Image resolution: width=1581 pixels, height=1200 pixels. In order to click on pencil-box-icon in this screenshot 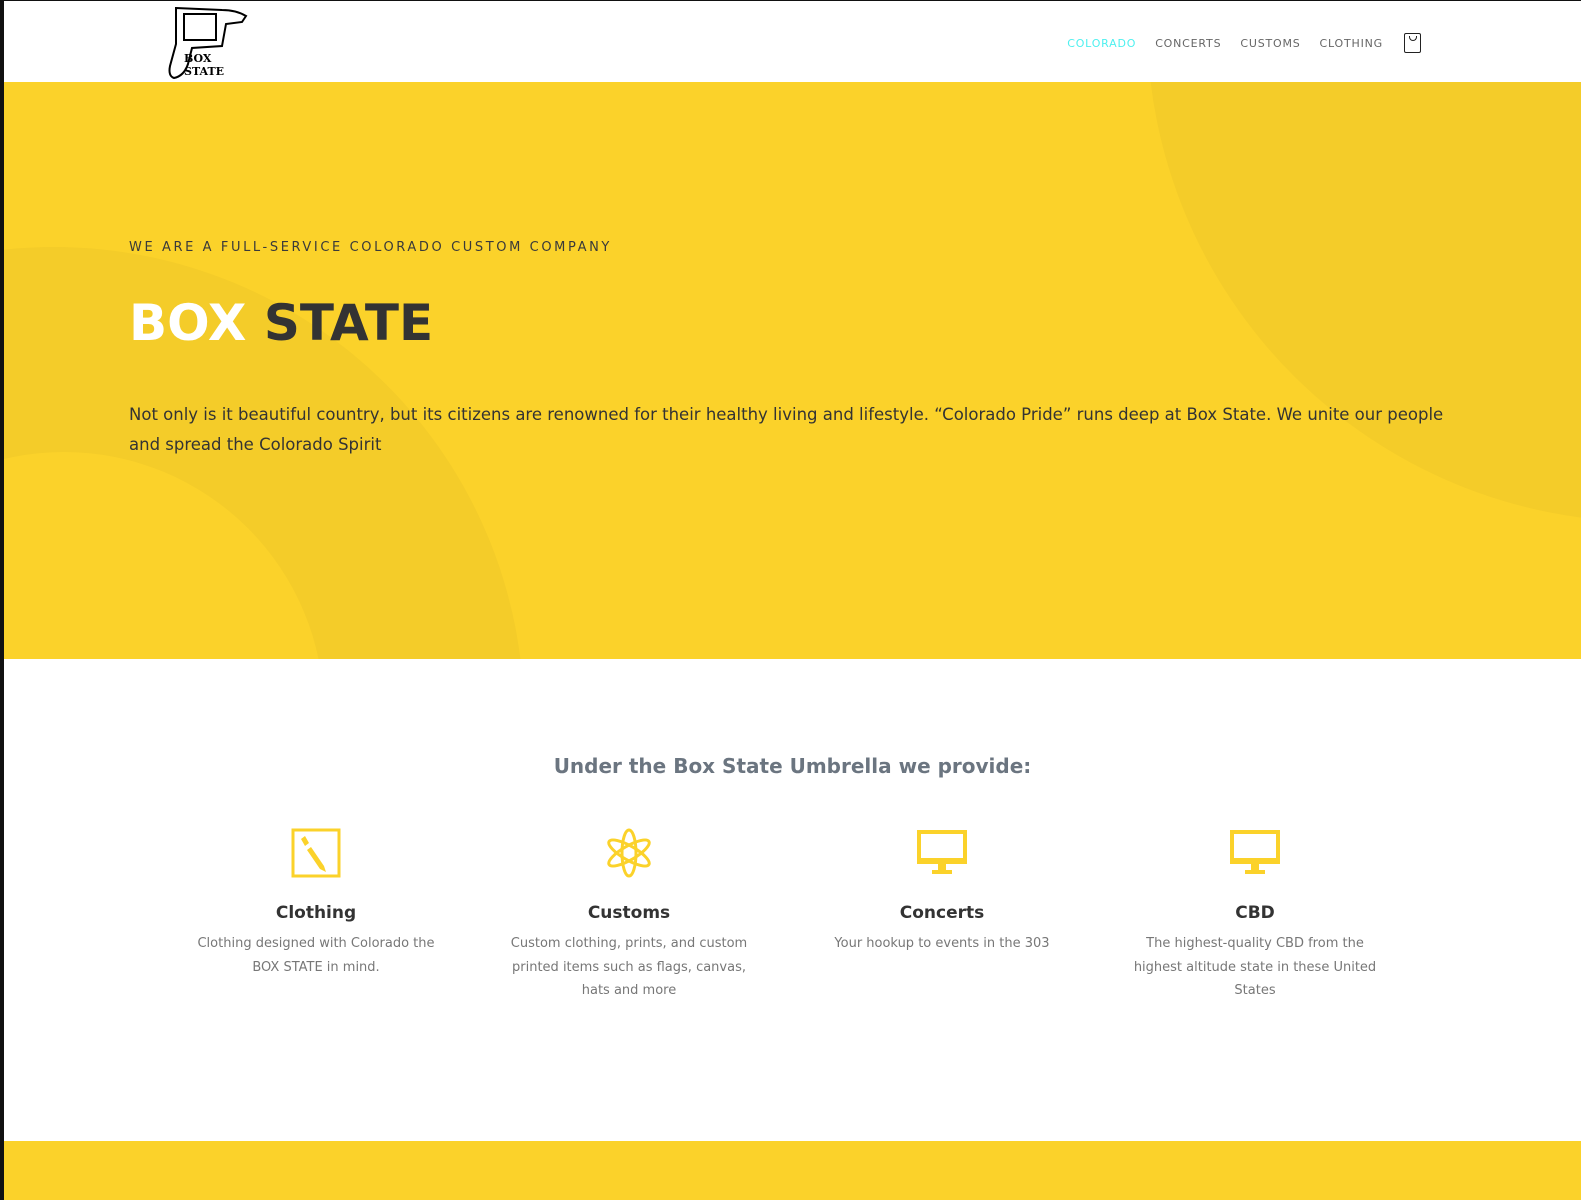, I will do `click(316, 853)`.